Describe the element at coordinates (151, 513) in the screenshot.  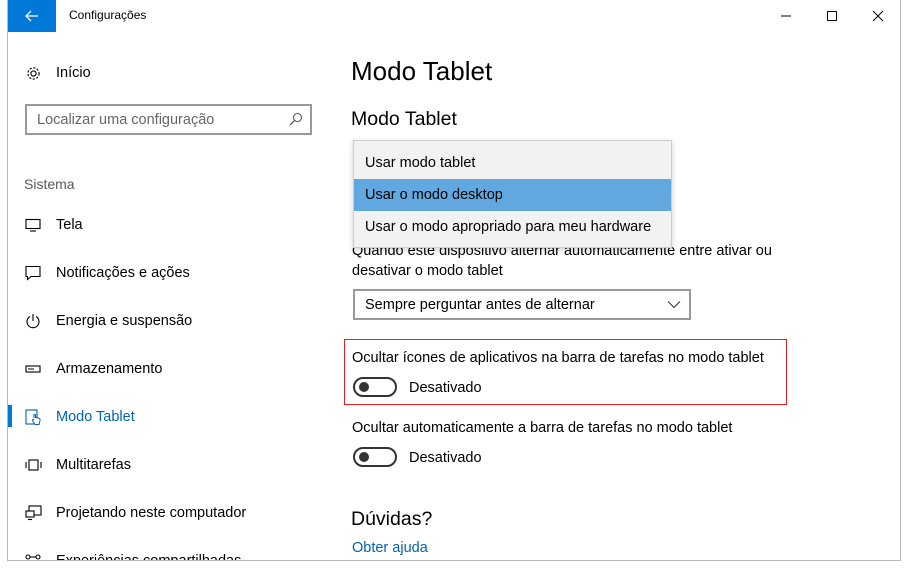
I see `sidebar-item-label: Projetando neste computador` at that location.